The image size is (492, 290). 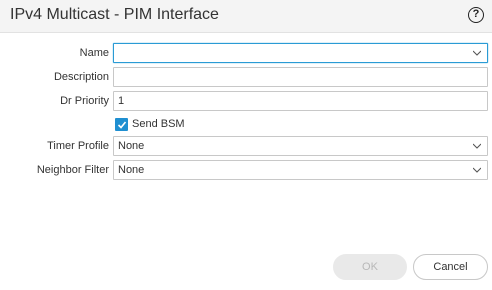 What do you see at coordinates (300, 101) in the screenshot?
I see `dr-priority-input: 1` at bounding box center [300, 101].